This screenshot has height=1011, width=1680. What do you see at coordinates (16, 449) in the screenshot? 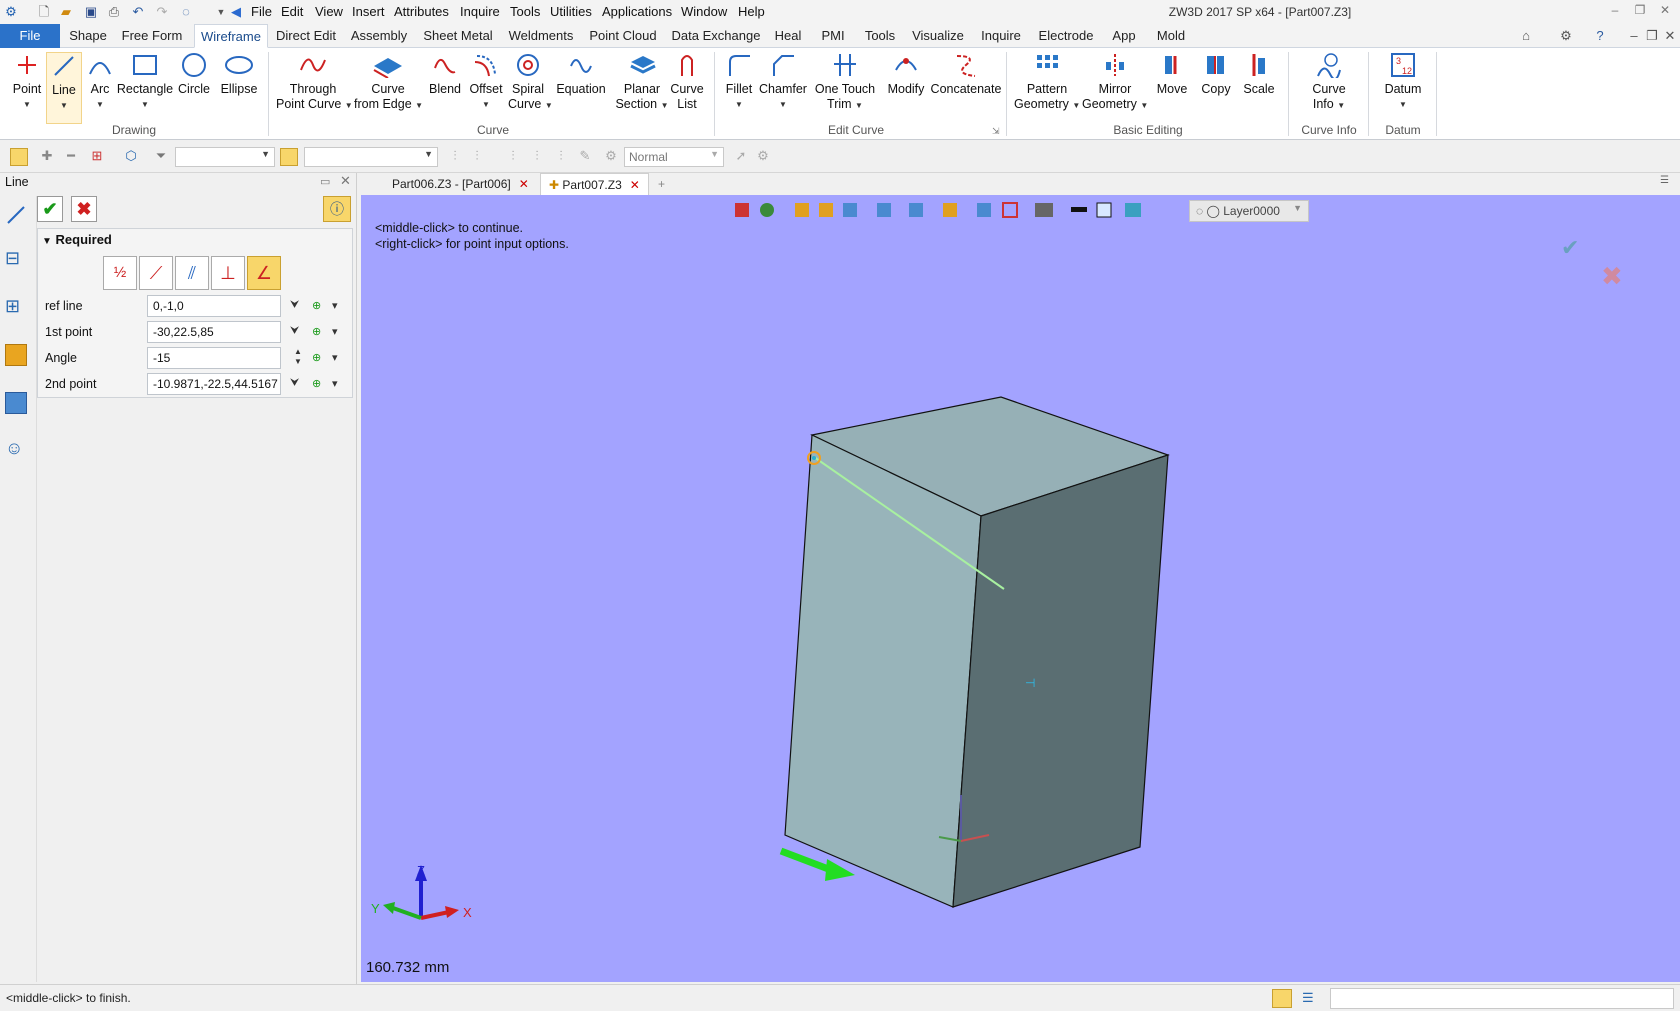
I see `user-icon: ☺` at bounding box center [16, 449].